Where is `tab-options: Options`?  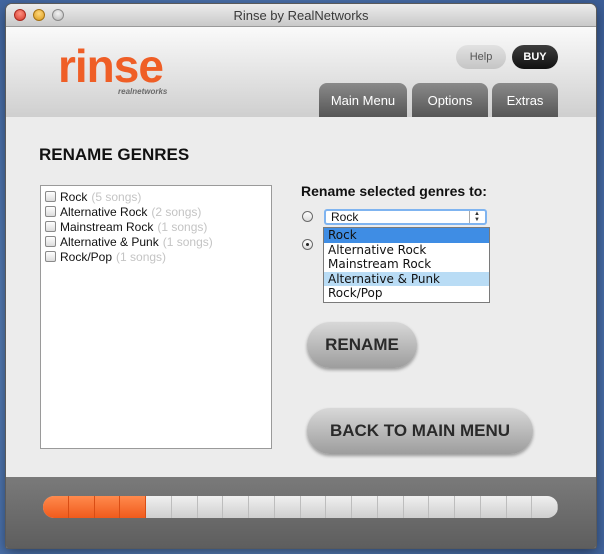
tab-options: Options is located at coordinates (450, 100).